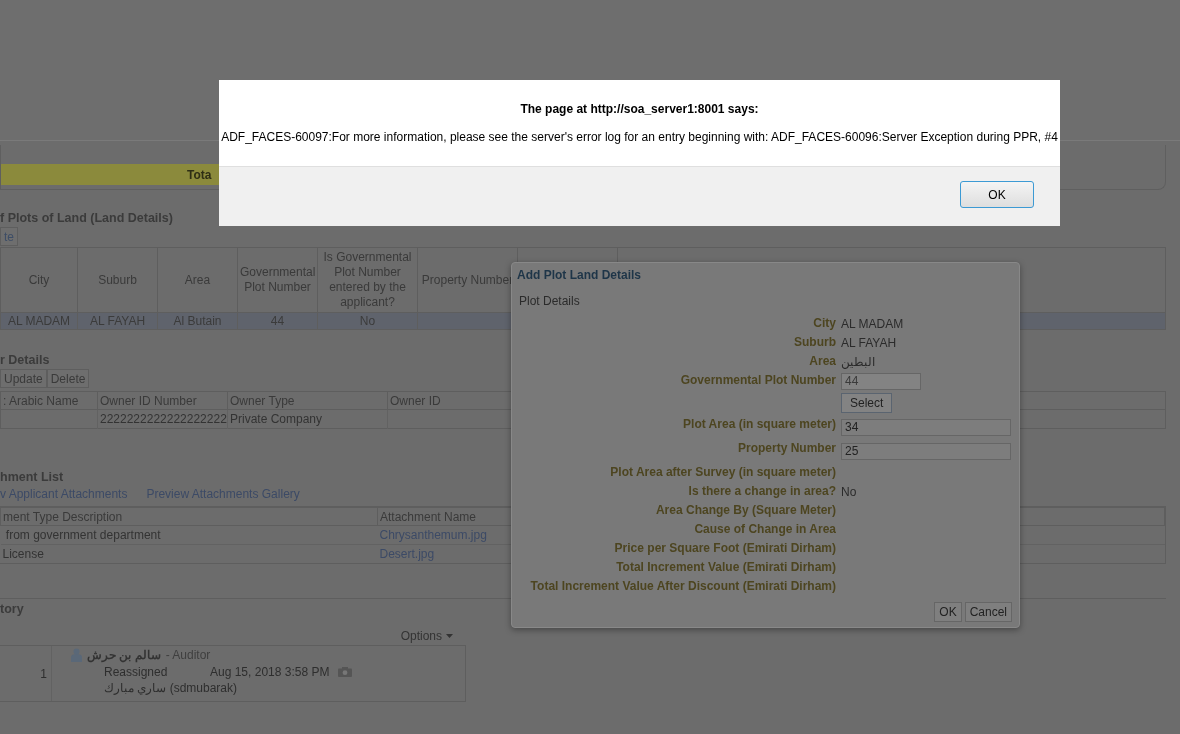 This screenshot has width=1180, height=734. What do you see at coordinates (23, 554) in the screenshot?
I see `table-cell: License` at bounding box center [23, 554].